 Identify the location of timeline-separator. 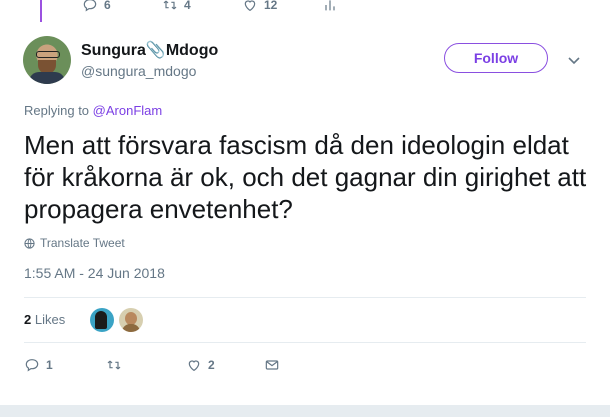
(305, 411).